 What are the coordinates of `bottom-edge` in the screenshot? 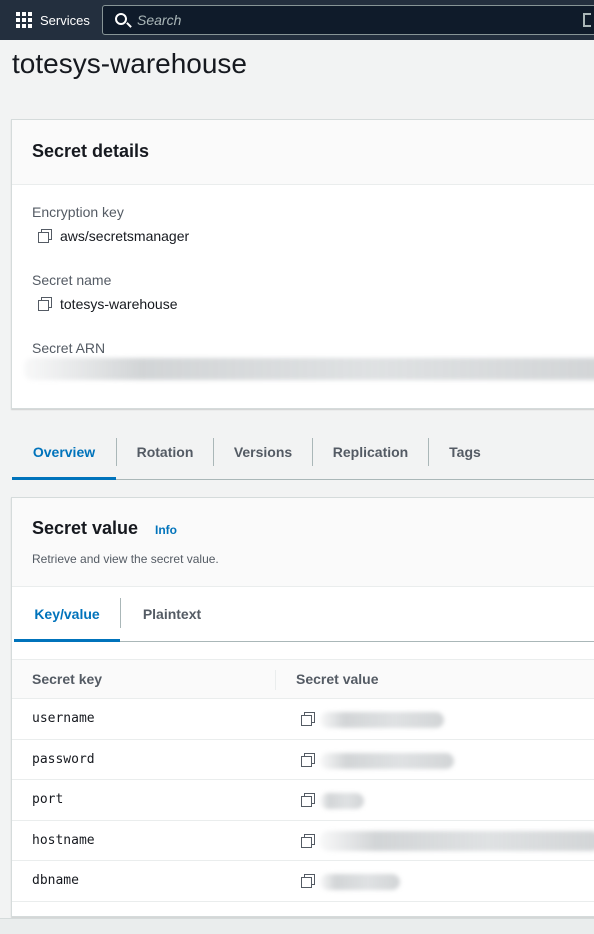 It's located at (297, 926).